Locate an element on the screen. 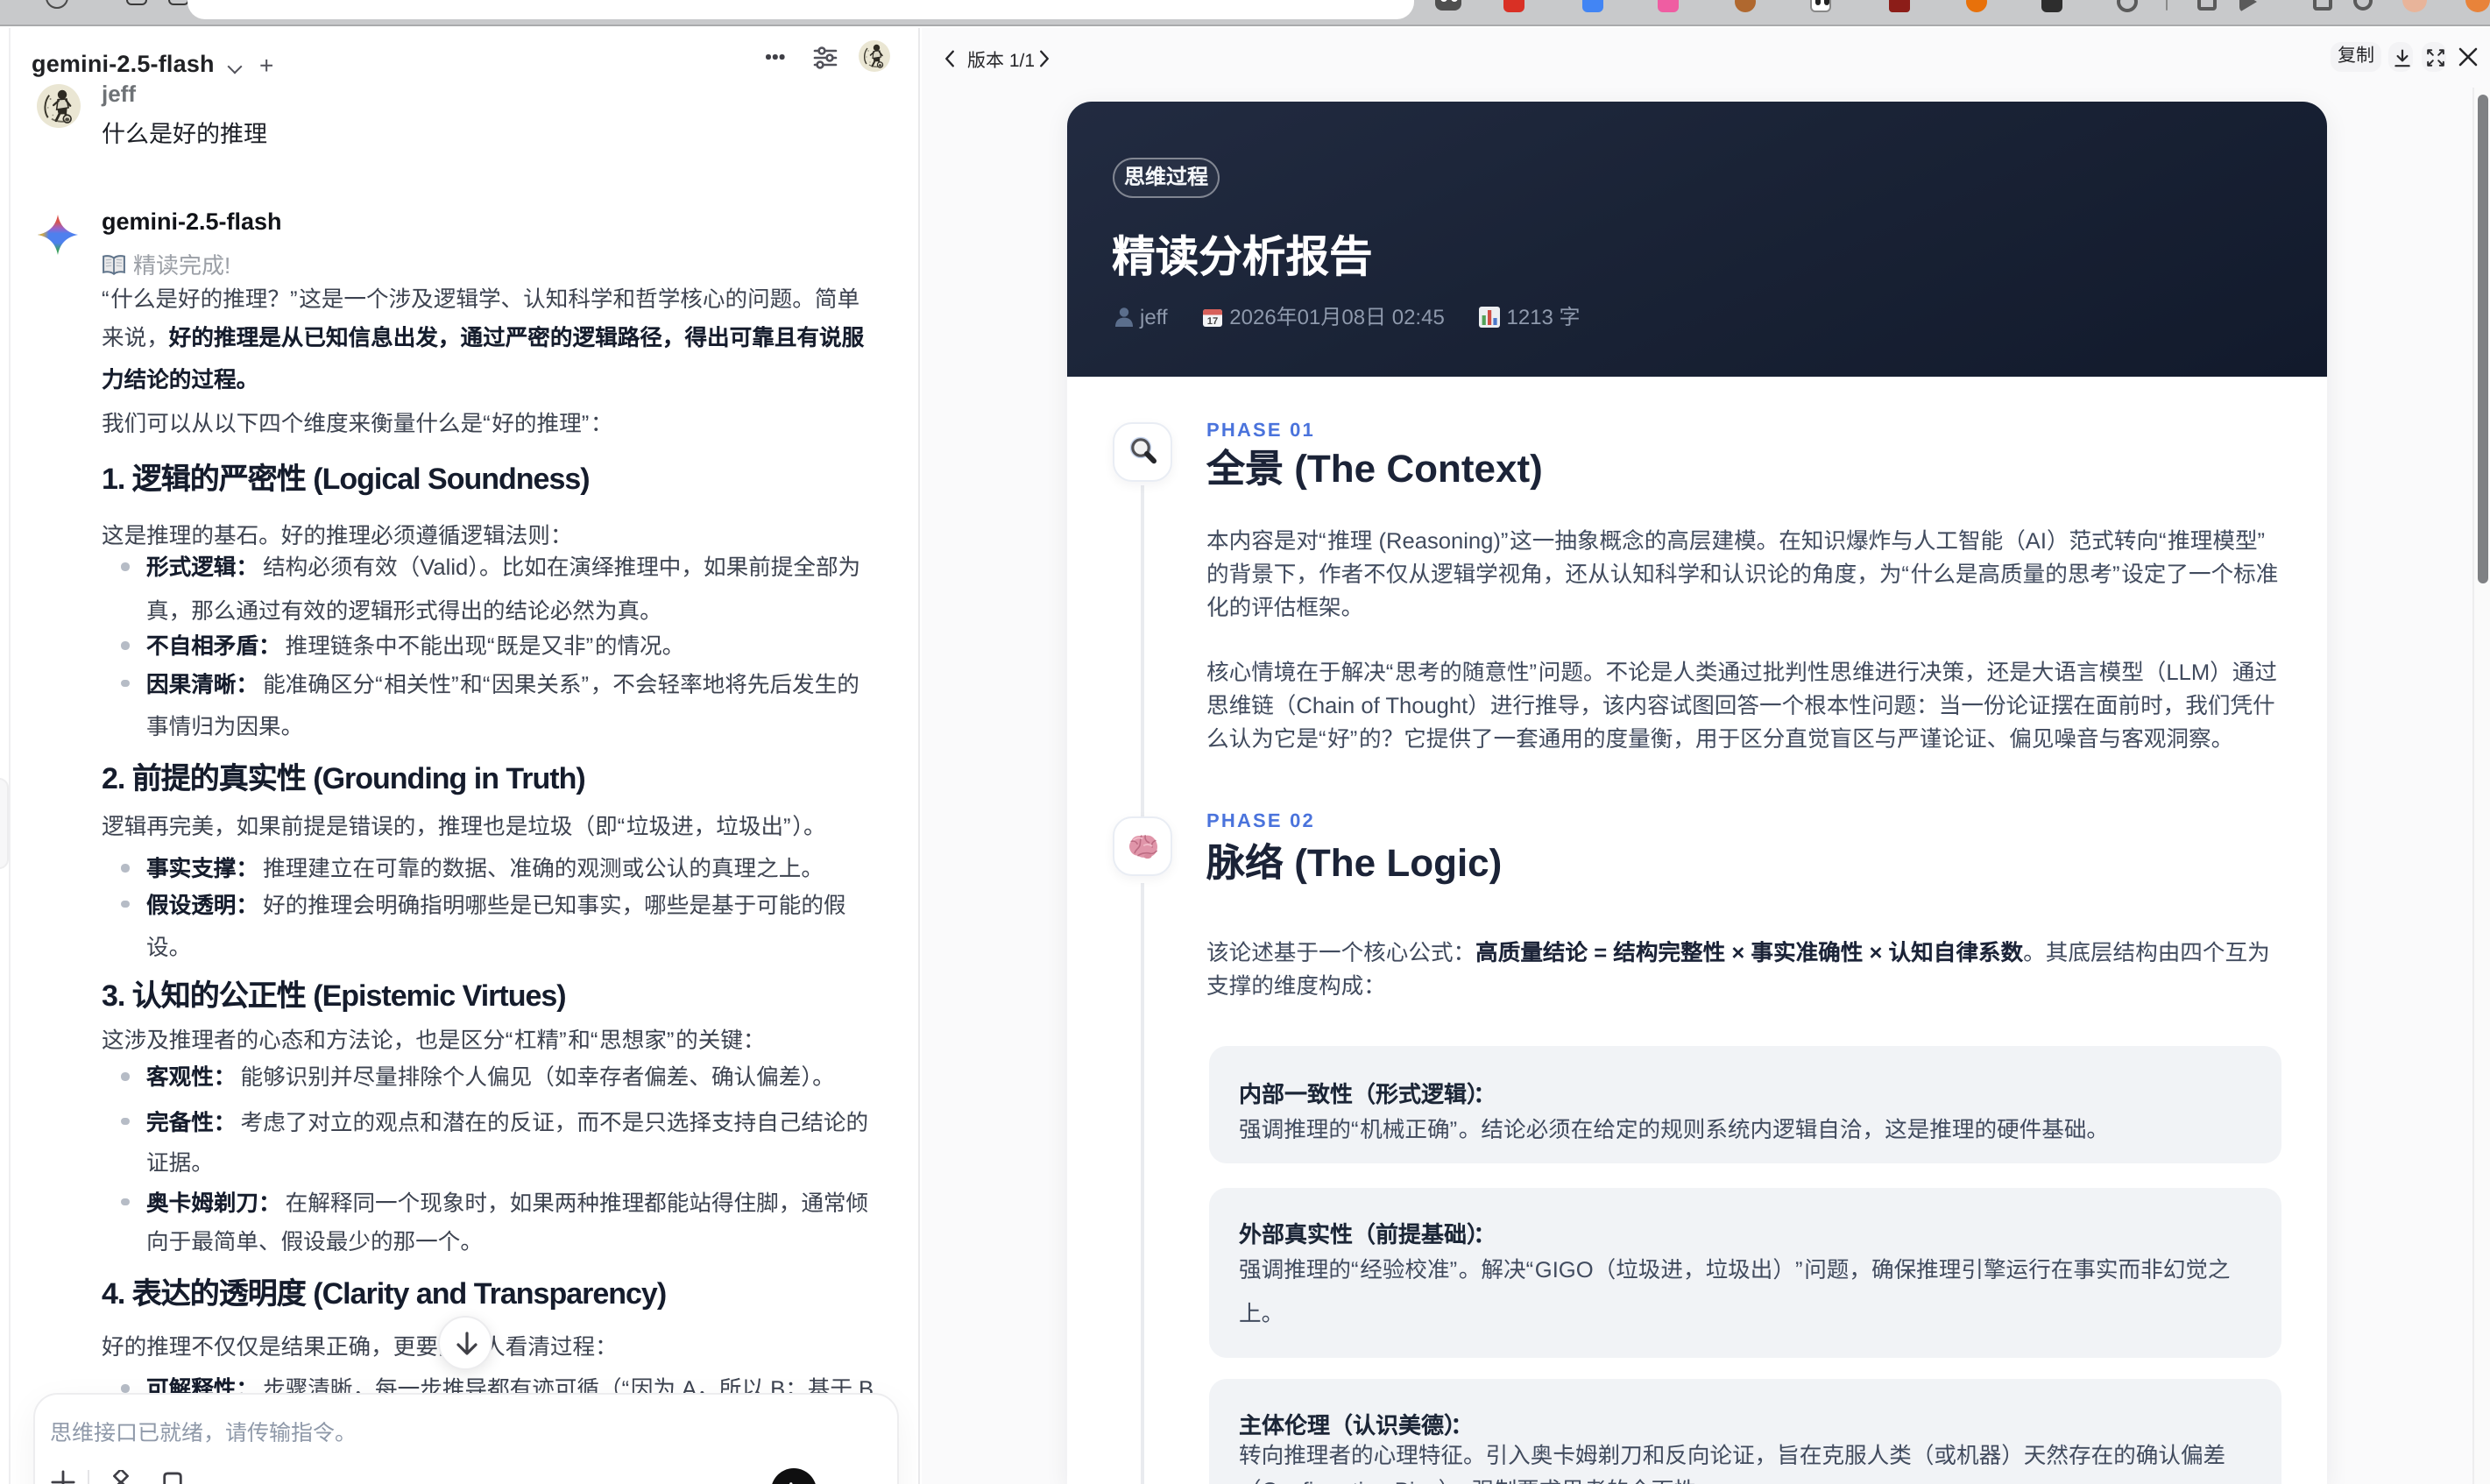 The width and height of the screenshot is (2490, 1484). svg-text: 17 is located at coordinates (1211, 322).